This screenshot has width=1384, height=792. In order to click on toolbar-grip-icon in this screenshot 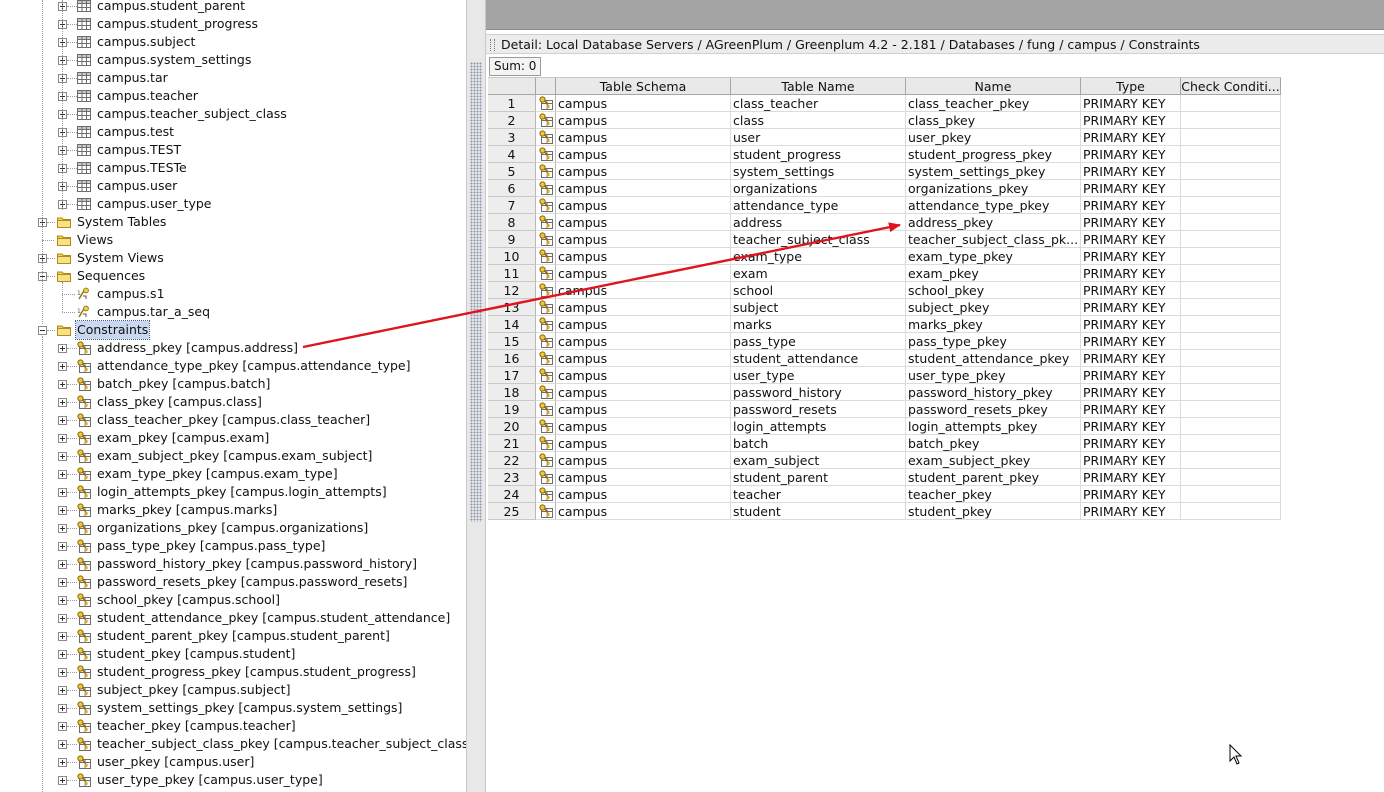, I will do `click(492, 45)`.